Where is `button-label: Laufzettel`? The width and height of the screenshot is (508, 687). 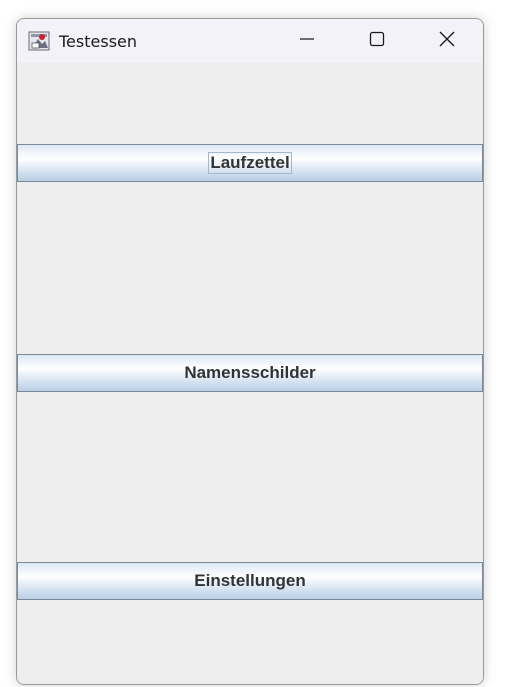
button-label: Laufzettel is located at coordinates (250, 163).